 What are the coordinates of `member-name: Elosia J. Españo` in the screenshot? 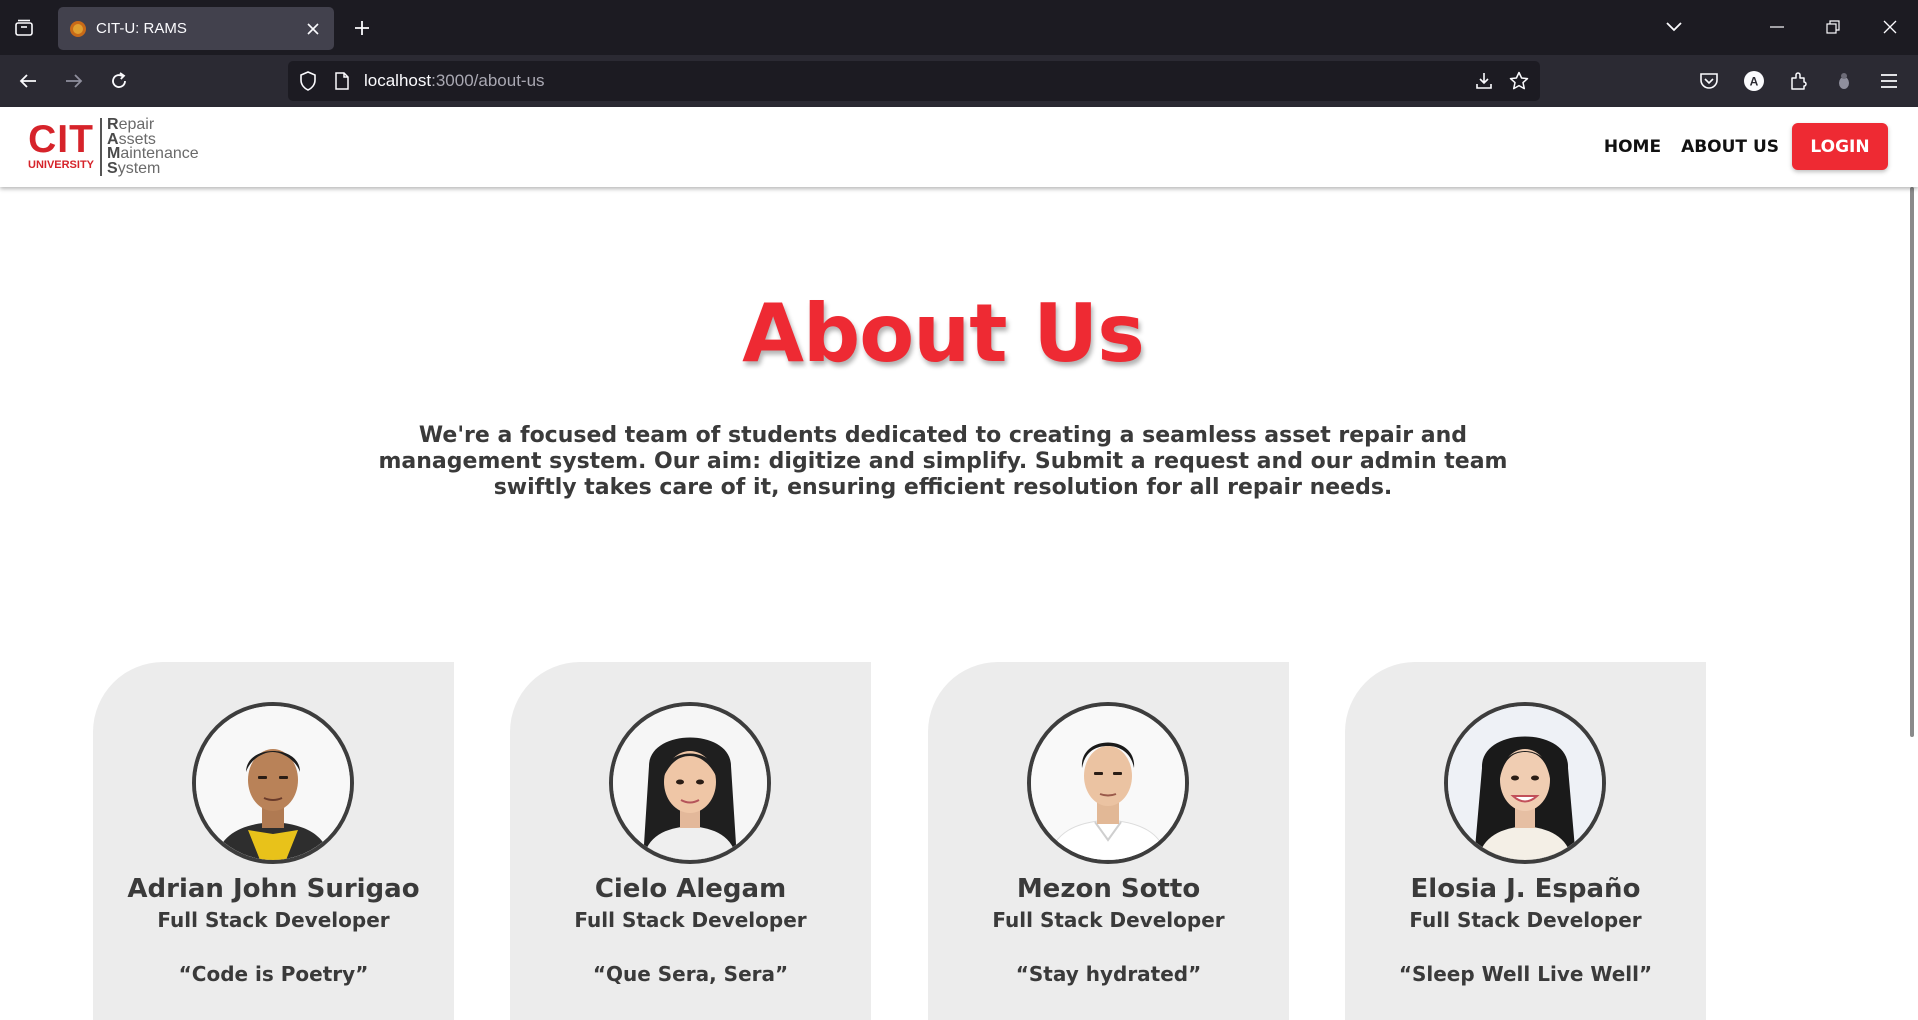 It's located at (1525, 889).